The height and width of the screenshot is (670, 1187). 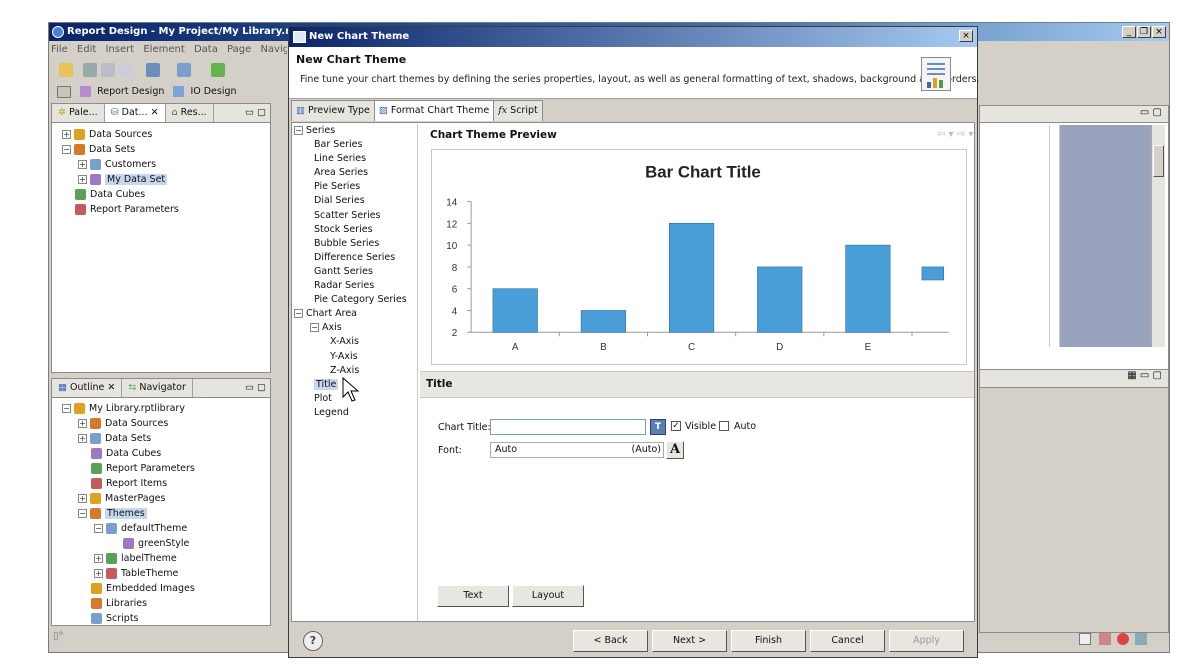 I want to click on menu-file: File, so click(x=59, y=49).